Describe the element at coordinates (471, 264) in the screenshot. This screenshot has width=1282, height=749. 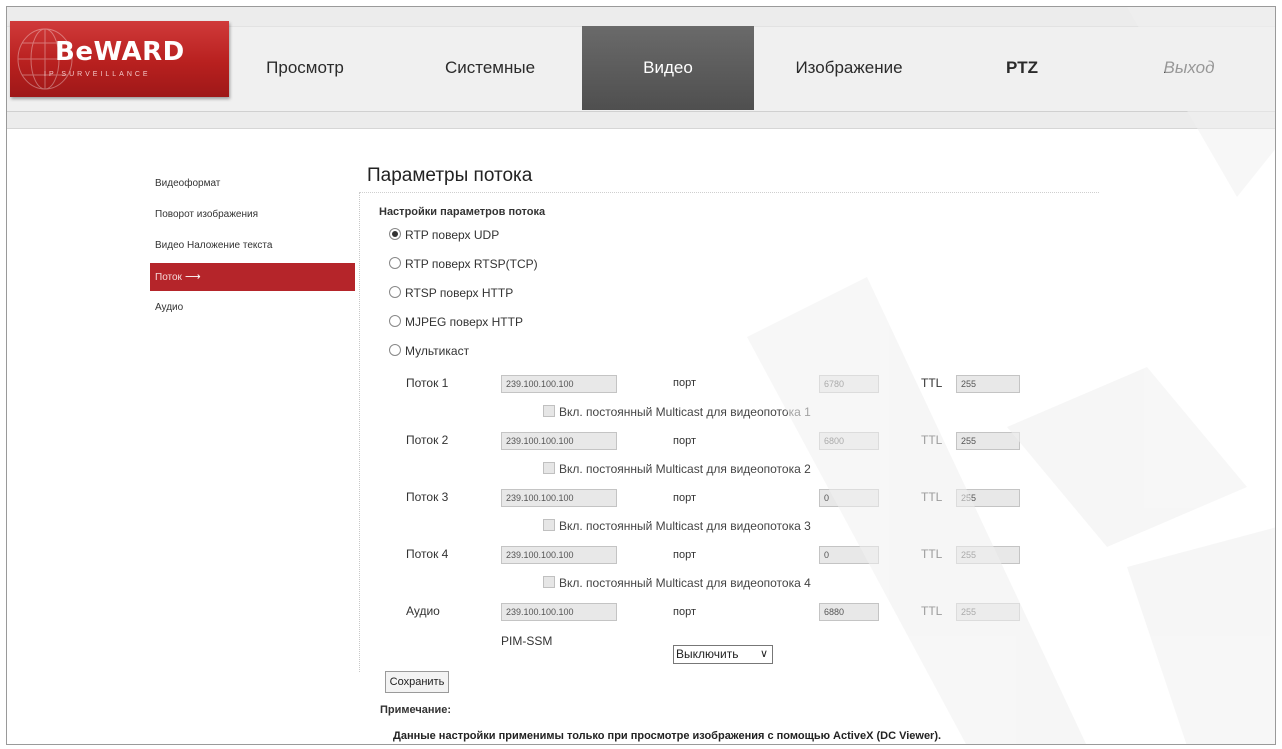
I see `radio-label: RTP поверх RTSP(TCP)` at that location.